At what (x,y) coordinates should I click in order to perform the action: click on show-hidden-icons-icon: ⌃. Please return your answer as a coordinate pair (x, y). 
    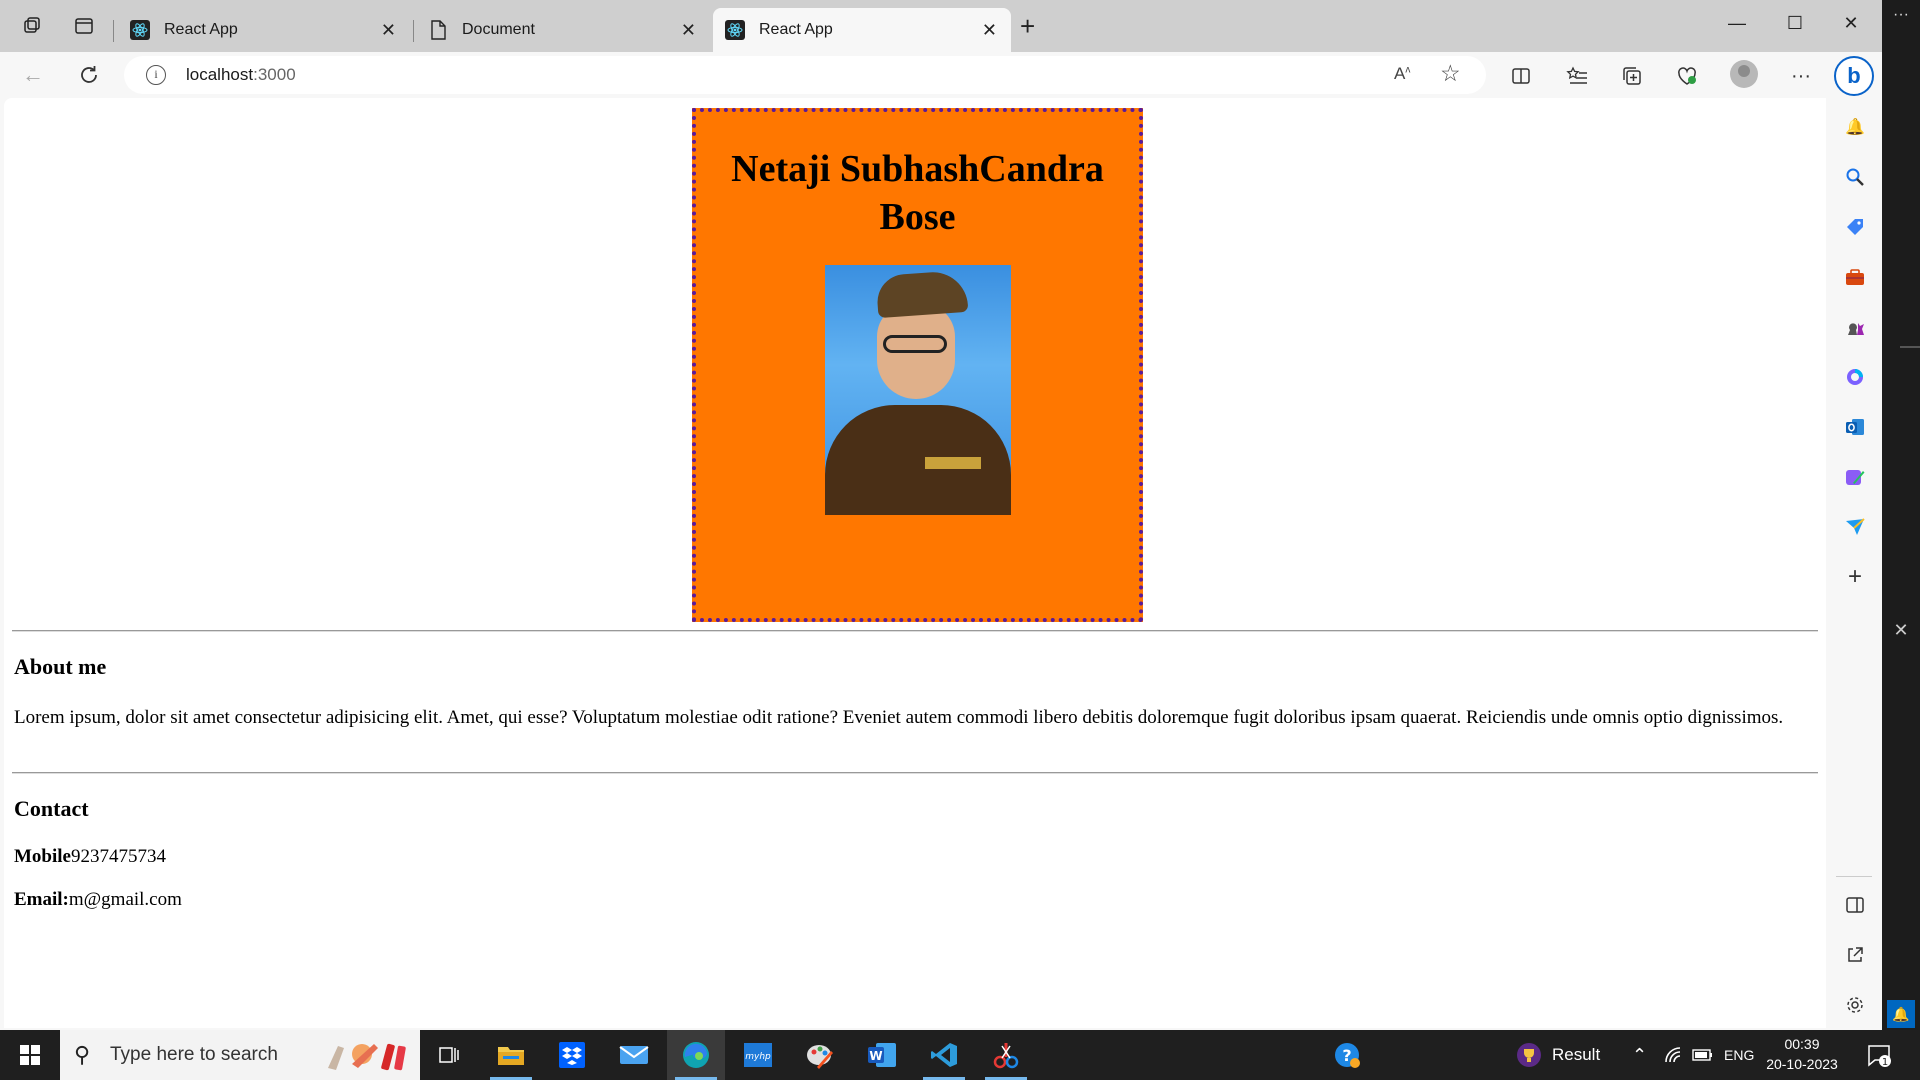
    Looking at the image, I should click on (1639, 1055).